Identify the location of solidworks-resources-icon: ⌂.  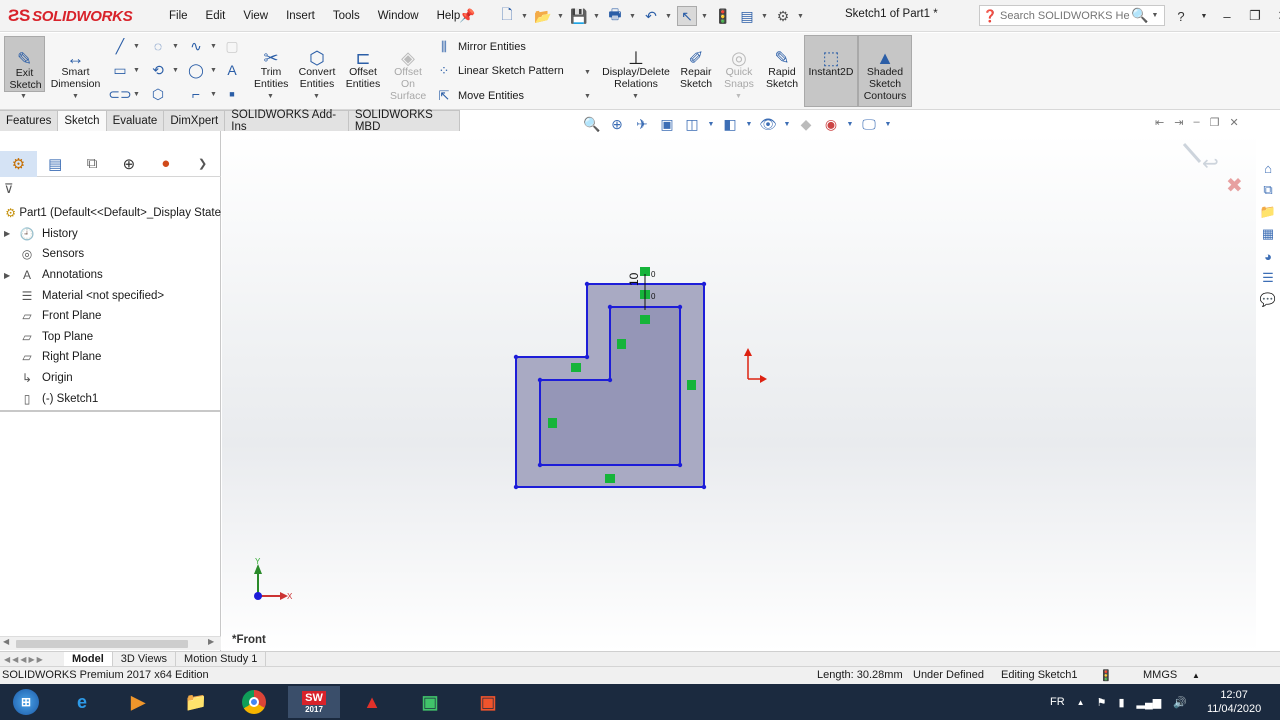
(1268, 168).